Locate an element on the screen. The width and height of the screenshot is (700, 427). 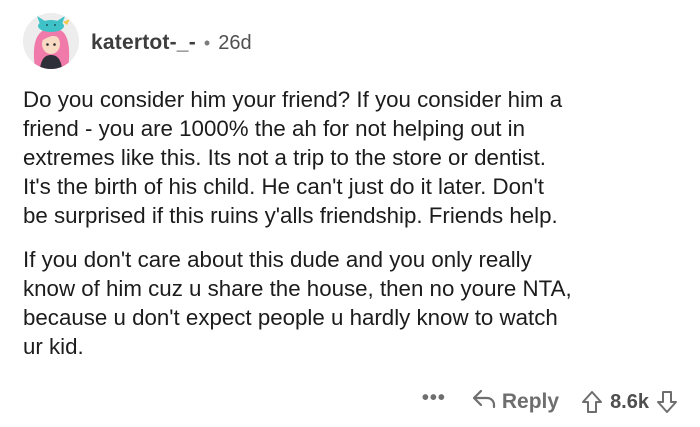
reply-arrow-icon is located at coordinates (484, 402).